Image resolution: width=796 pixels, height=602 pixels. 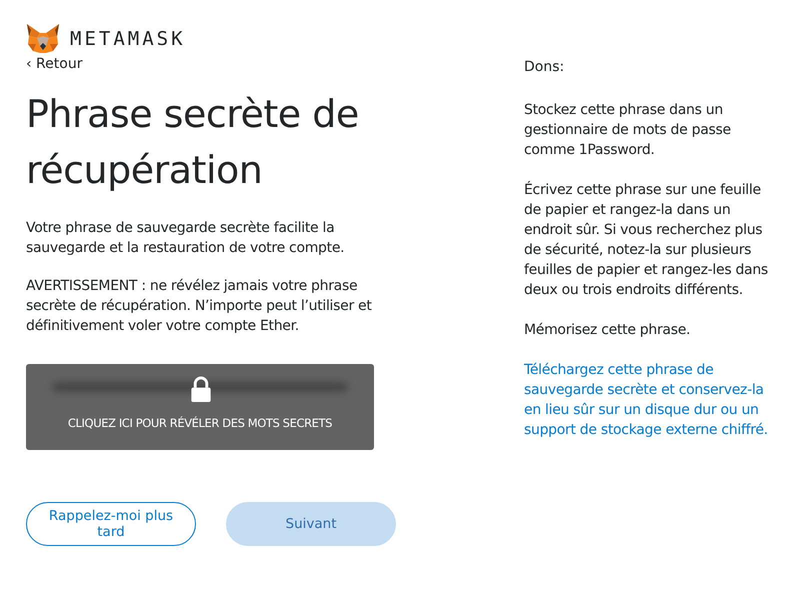 I want to click on body-text: Votre phrase de sauvegarde secrète facilite la sauvegarde et la restauration de votre compte., so click(x=186, y=238).